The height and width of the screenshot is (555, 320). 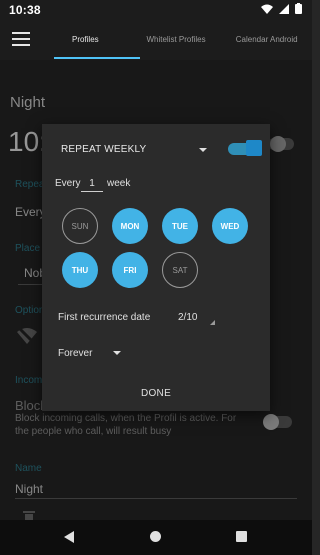 I want to click on home-icon, so click(x=155, y=536).